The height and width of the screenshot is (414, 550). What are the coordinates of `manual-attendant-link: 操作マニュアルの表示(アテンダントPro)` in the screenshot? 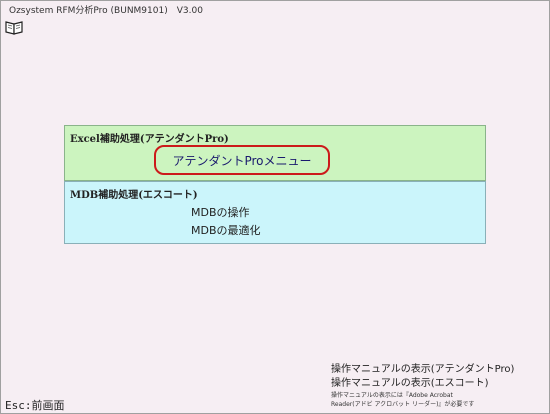 It's located at (438, 370).